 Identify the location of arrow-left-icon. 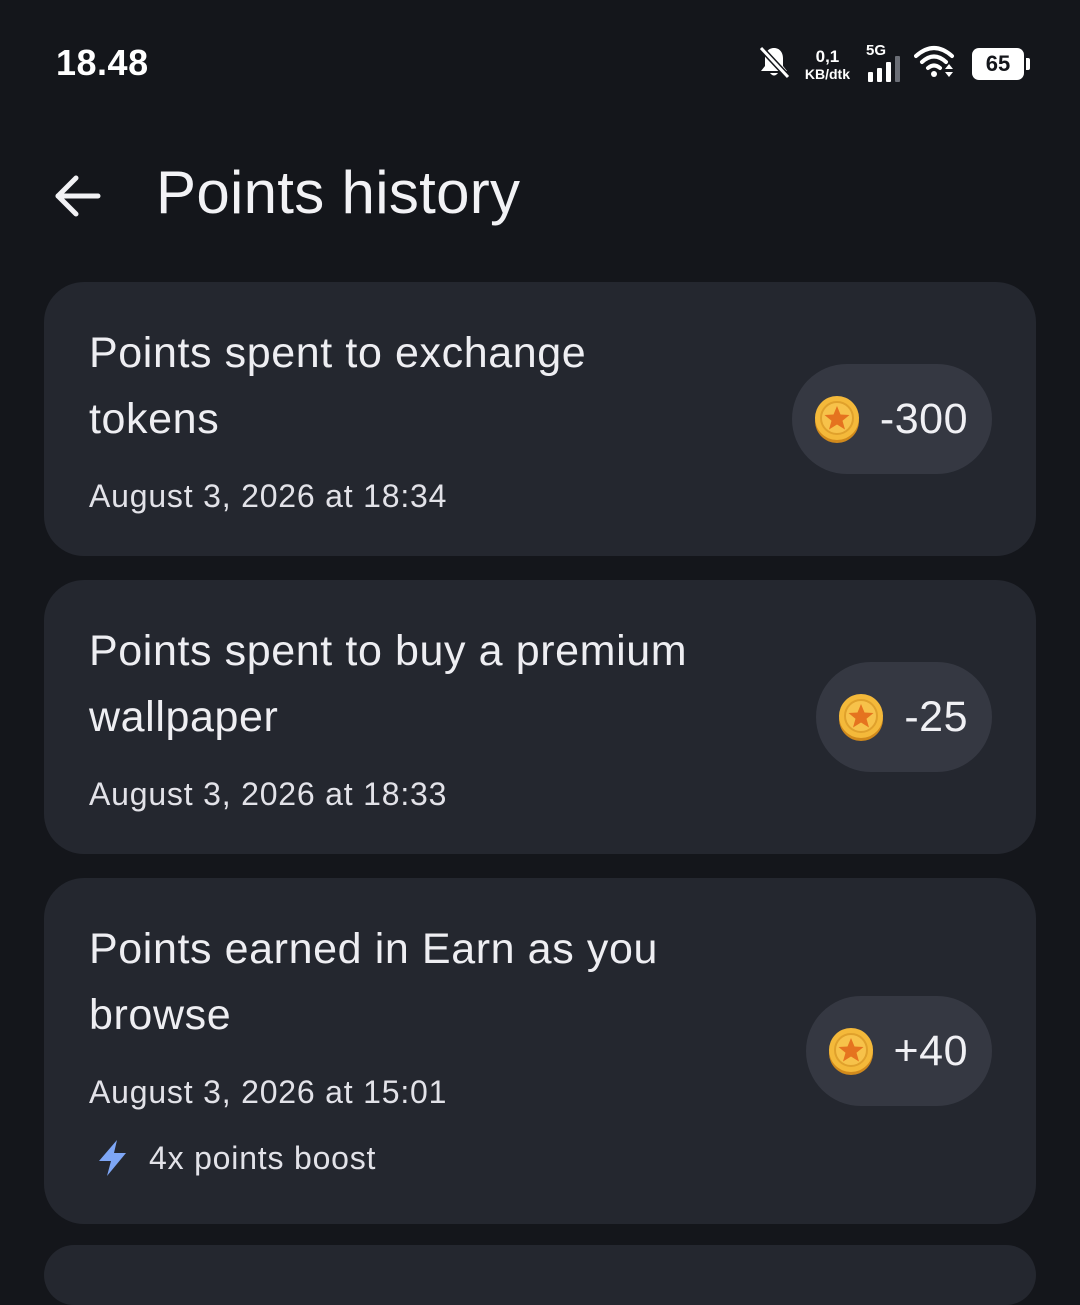
(78, 198).